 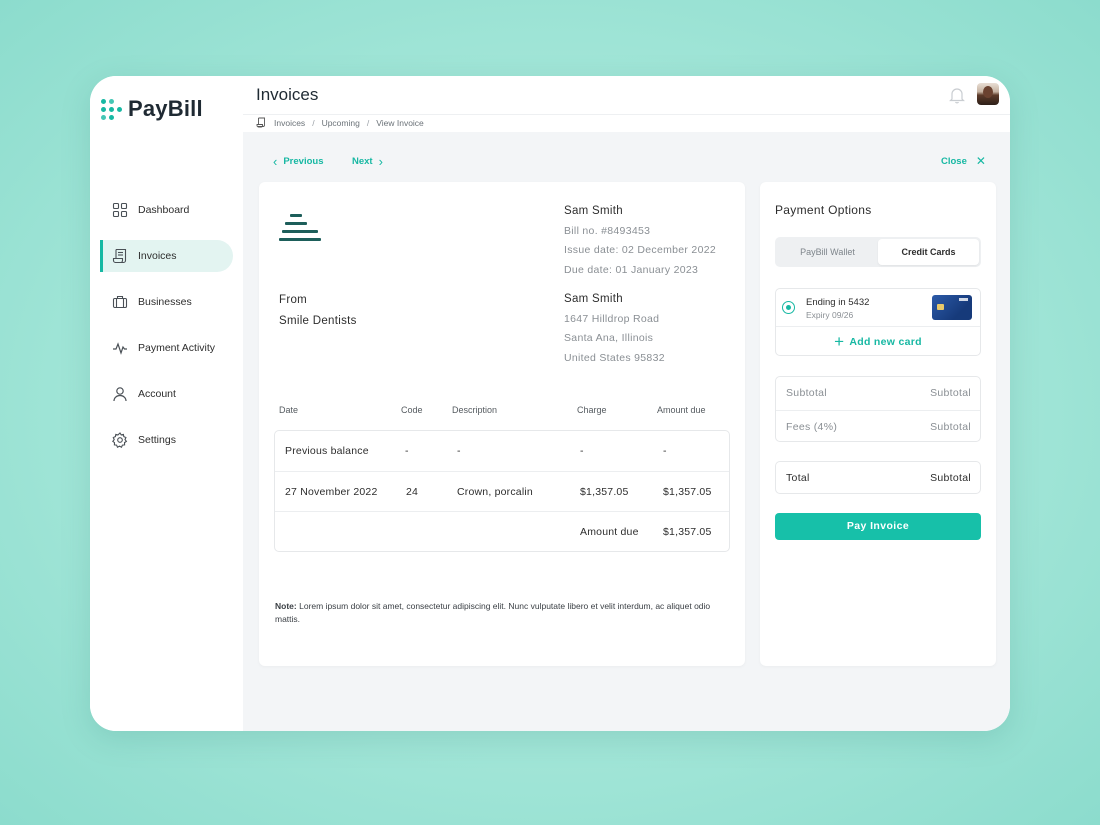 I want to click on next-button: Next ›, so click(x=370, y=161).